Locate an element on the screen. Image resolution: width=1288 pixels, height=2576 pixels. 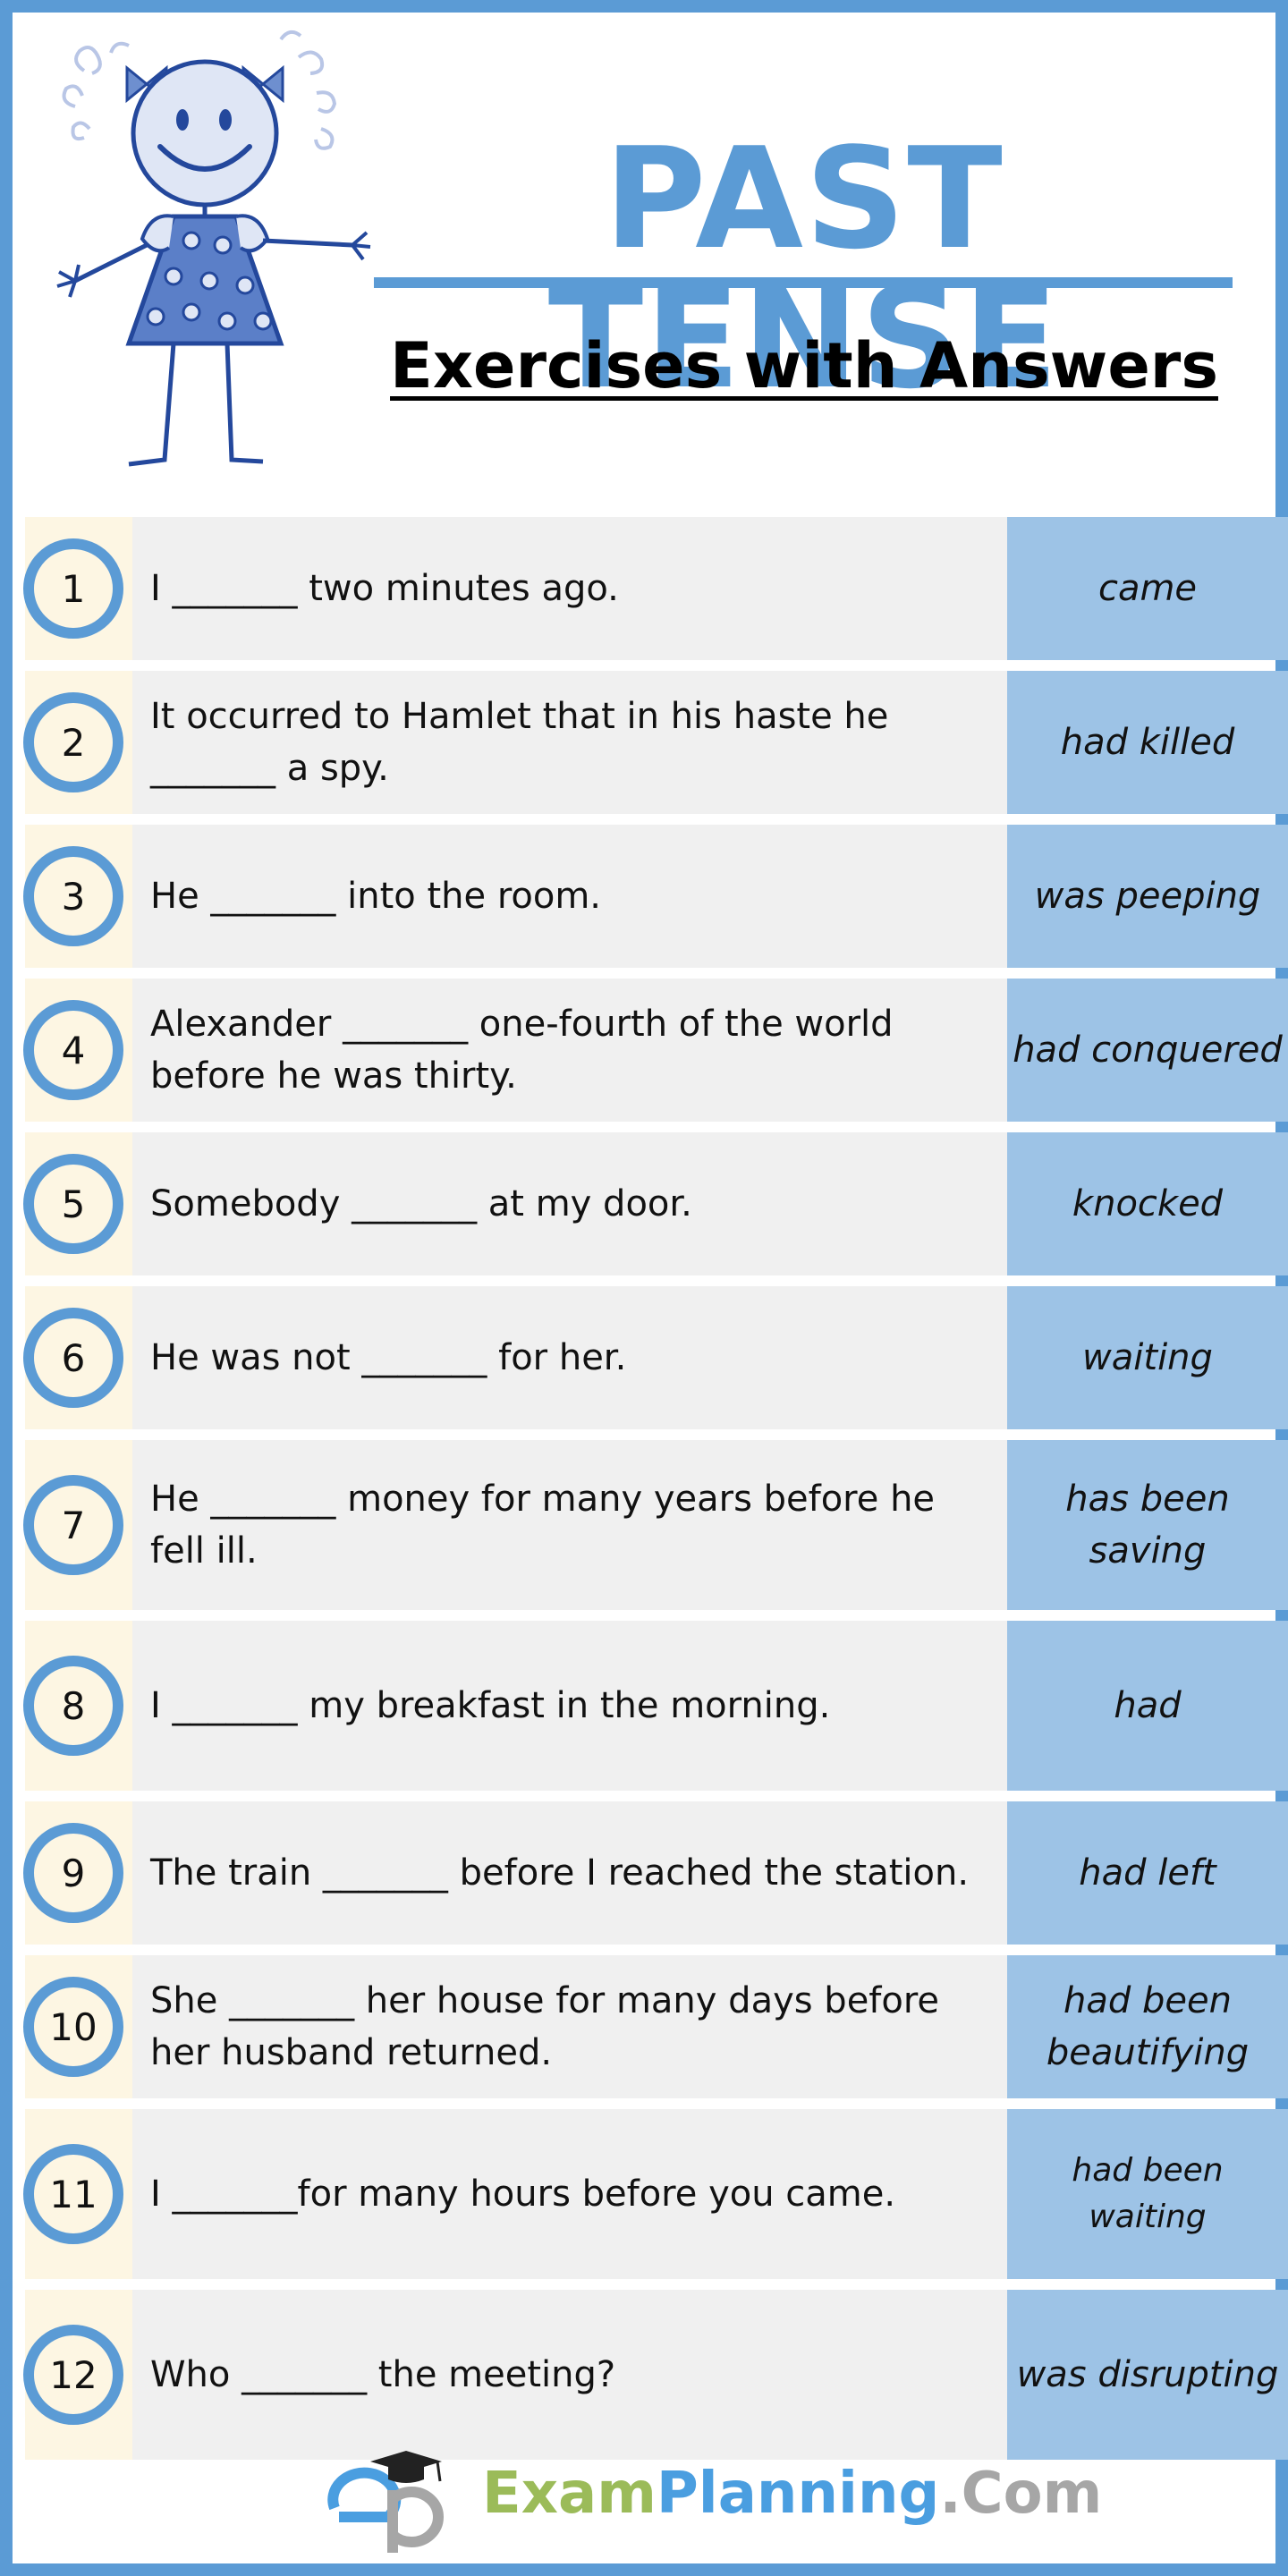
brand-part-exam: Exam is located at coordinates (569, 2494).